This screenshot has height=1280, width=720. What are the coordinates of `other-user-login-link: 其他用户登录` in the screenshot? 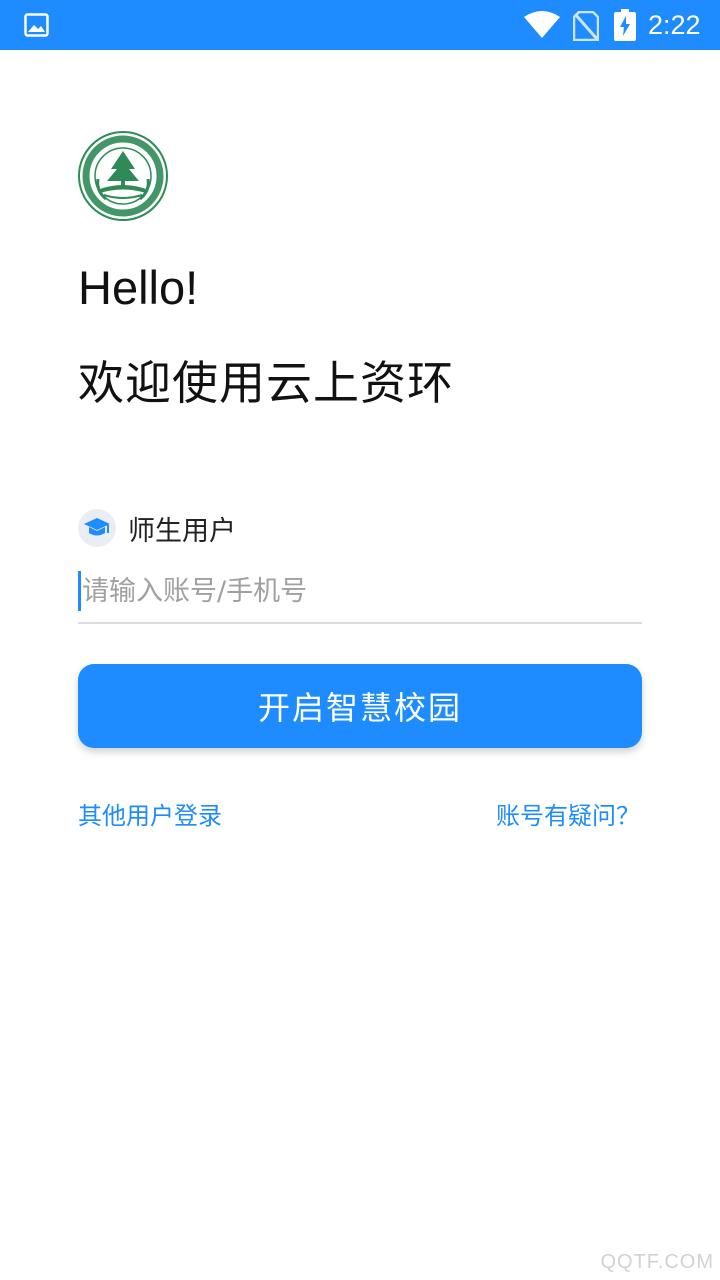 It's located at (150, 816).